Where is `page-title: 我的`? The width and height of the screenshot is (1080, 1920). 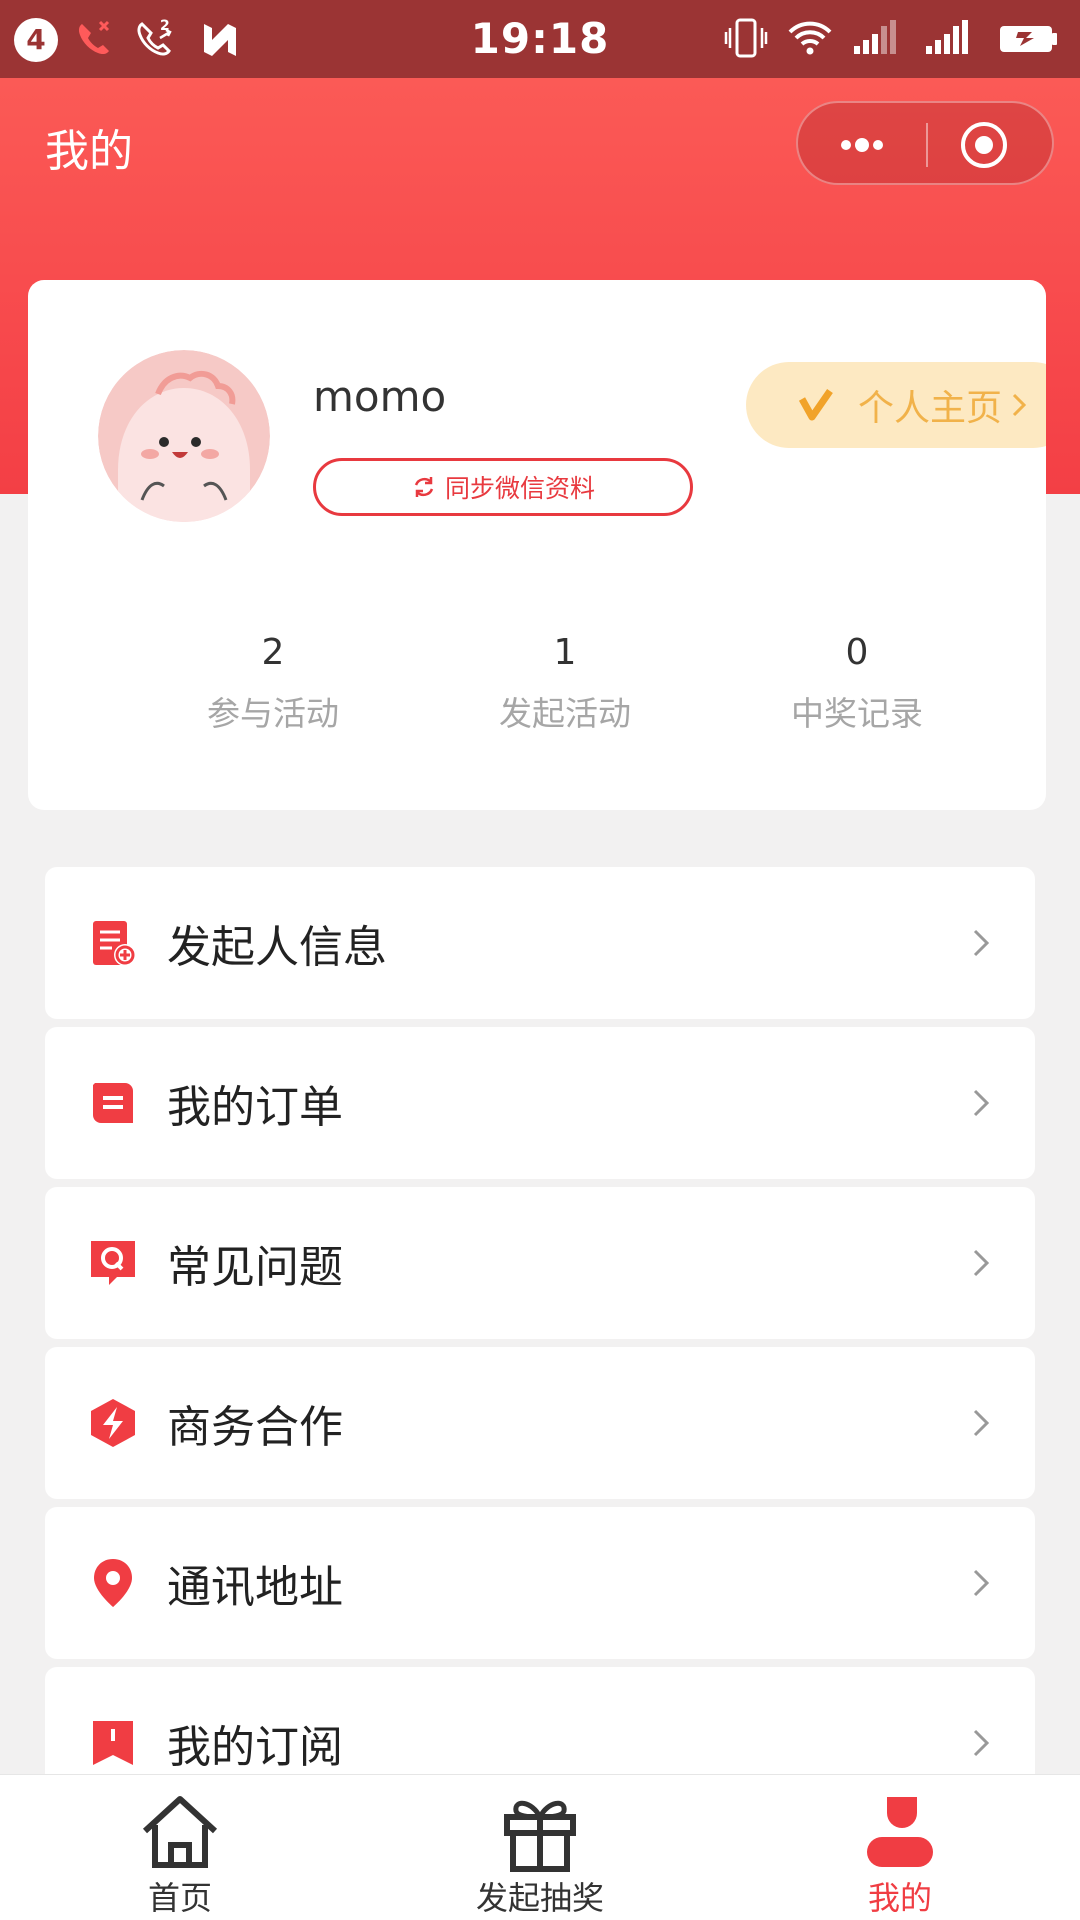
page-title: 我的 is located at coordinates (89, 151).